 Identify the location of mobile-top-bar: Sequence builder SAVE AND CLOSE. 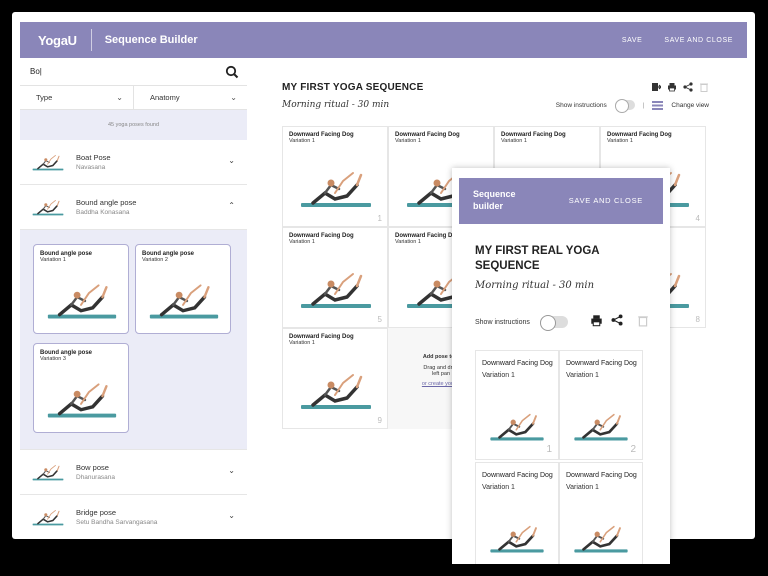
(561, 201).